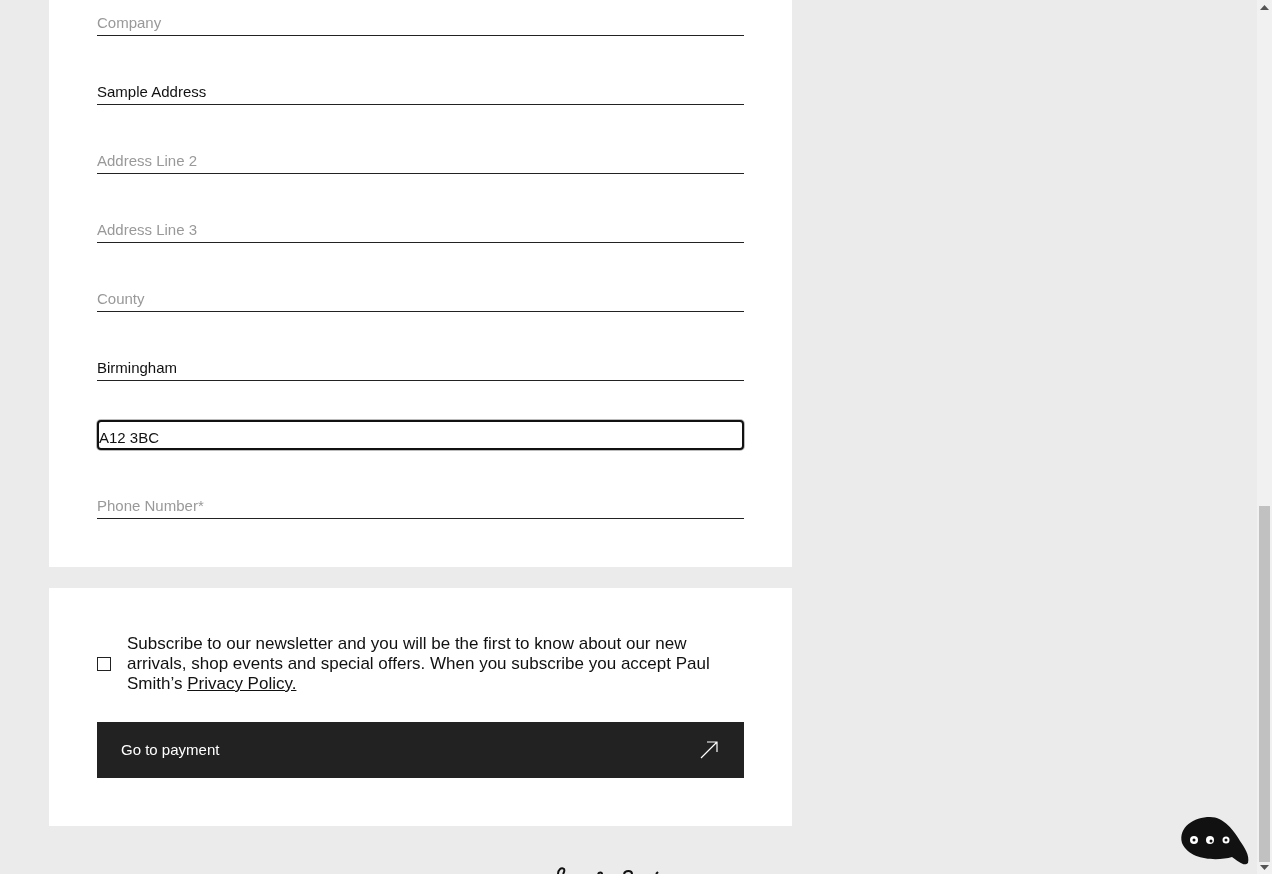 The image size is (1272, 874). What do you see at coordinates (1214, 841) in the screenshot?
I see `chat-icon` at bounding box center [1214, 841].